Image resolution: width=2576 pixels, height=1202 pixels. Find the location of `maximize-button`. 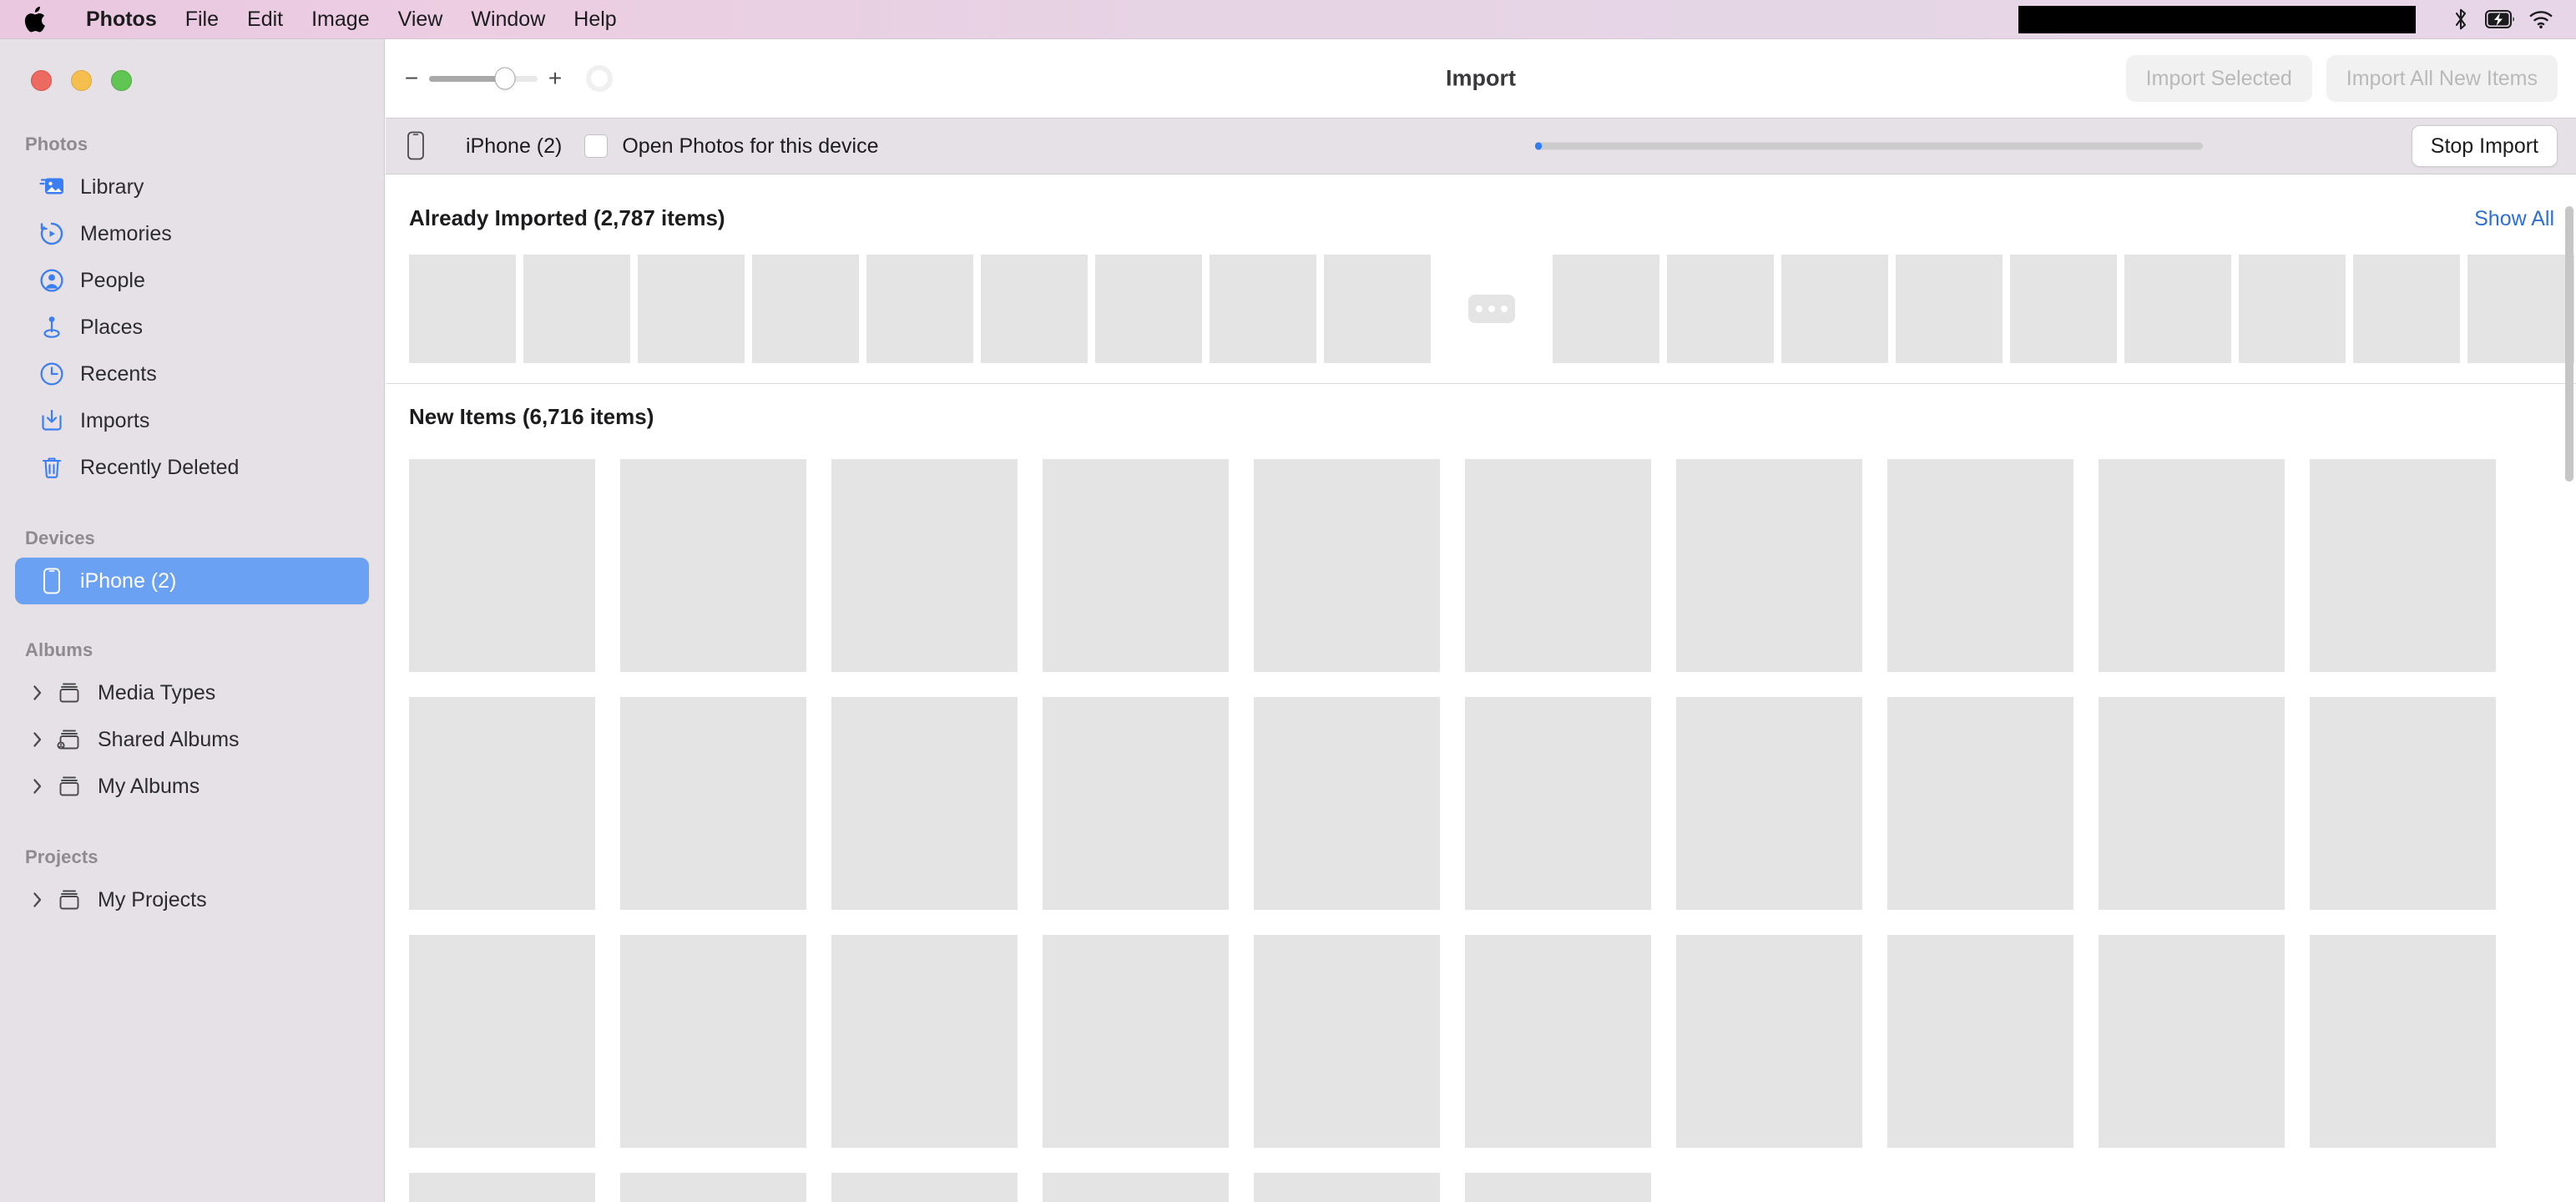

maximize-button is located at coordinates (121, 81).